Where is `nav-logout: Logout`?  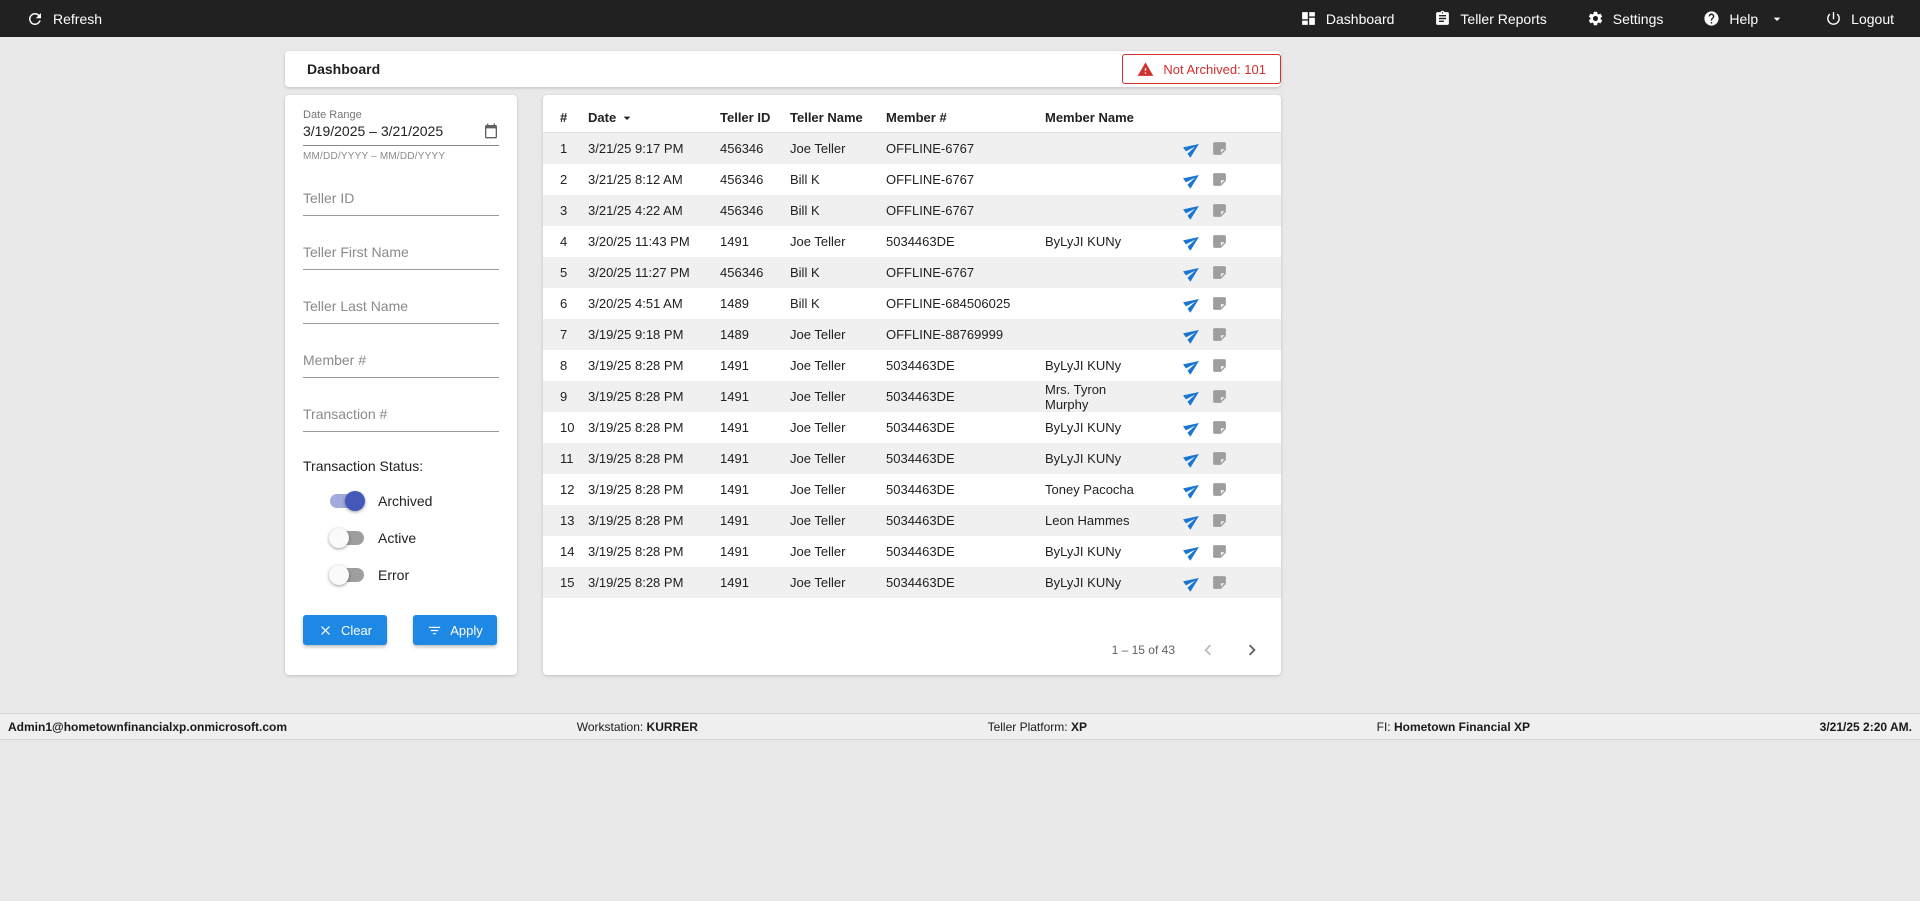
nav-logout: Logout is located at coordinates (1859, 18).